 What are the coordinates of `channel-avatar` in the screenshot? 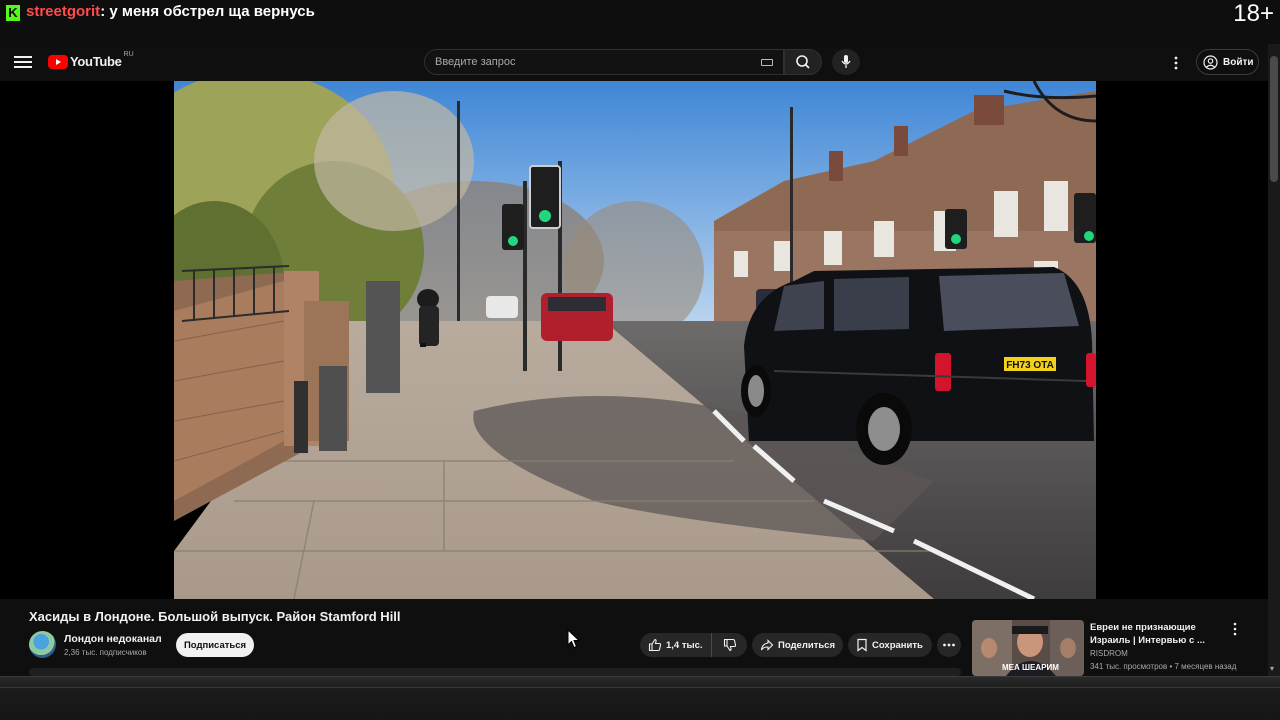 It's located at (42, 644).